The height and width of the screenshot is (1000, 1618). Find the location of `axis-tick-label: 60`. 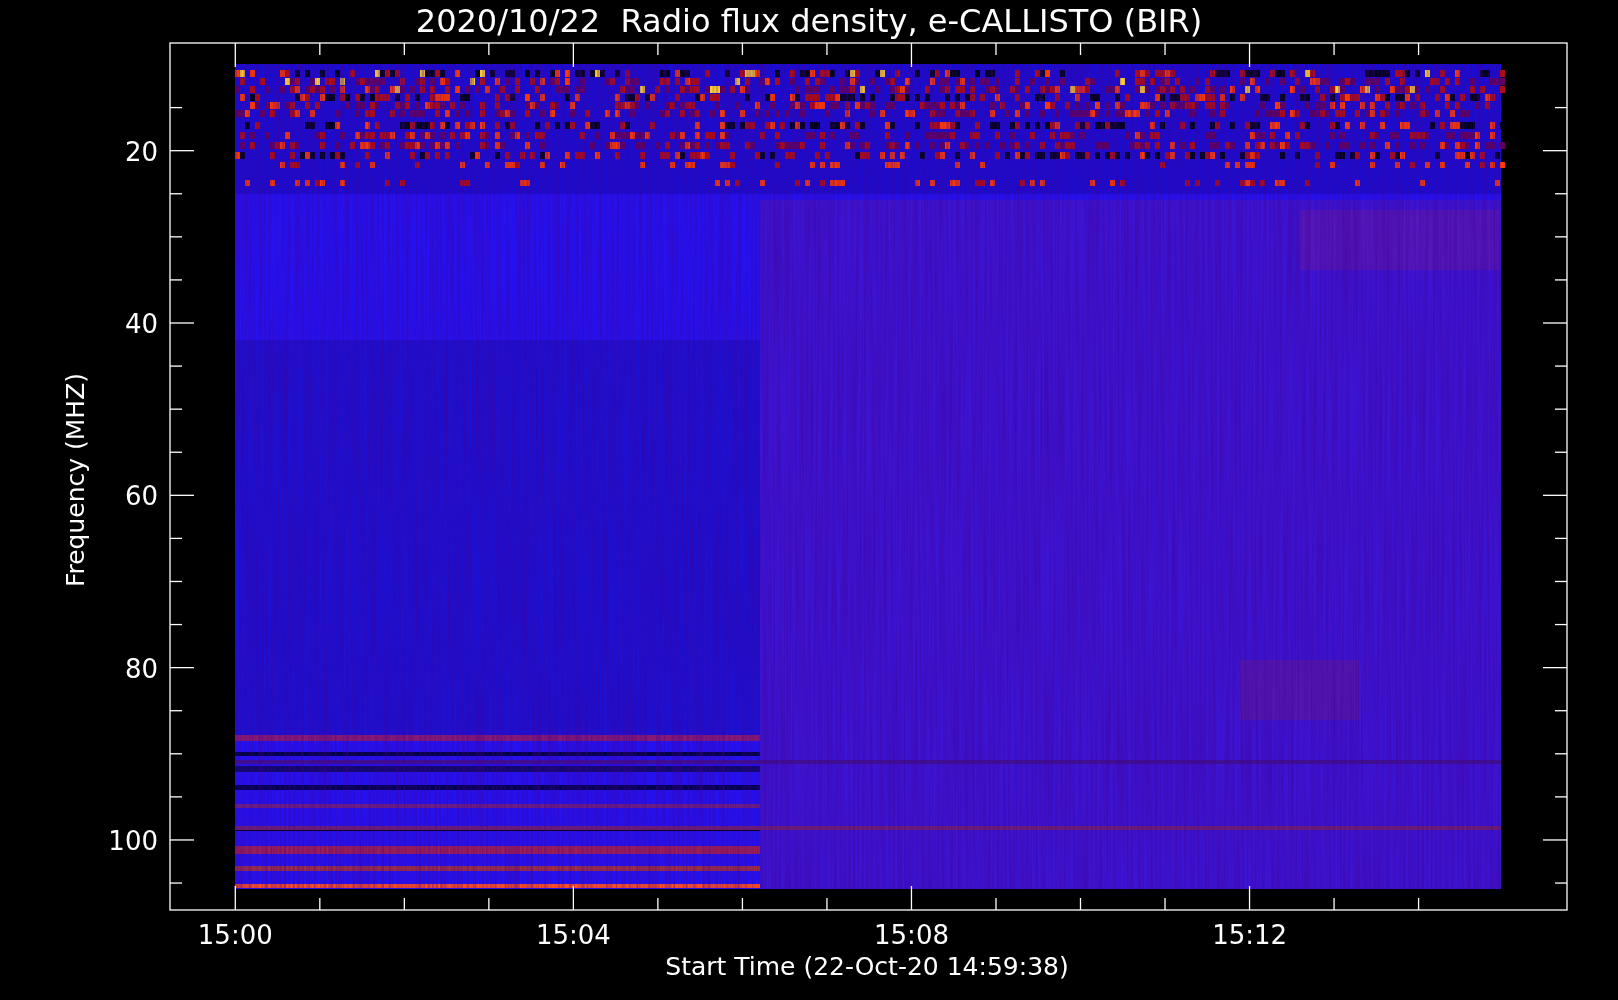

axis-tick-label: 60 is located at coordinates (141, 496).